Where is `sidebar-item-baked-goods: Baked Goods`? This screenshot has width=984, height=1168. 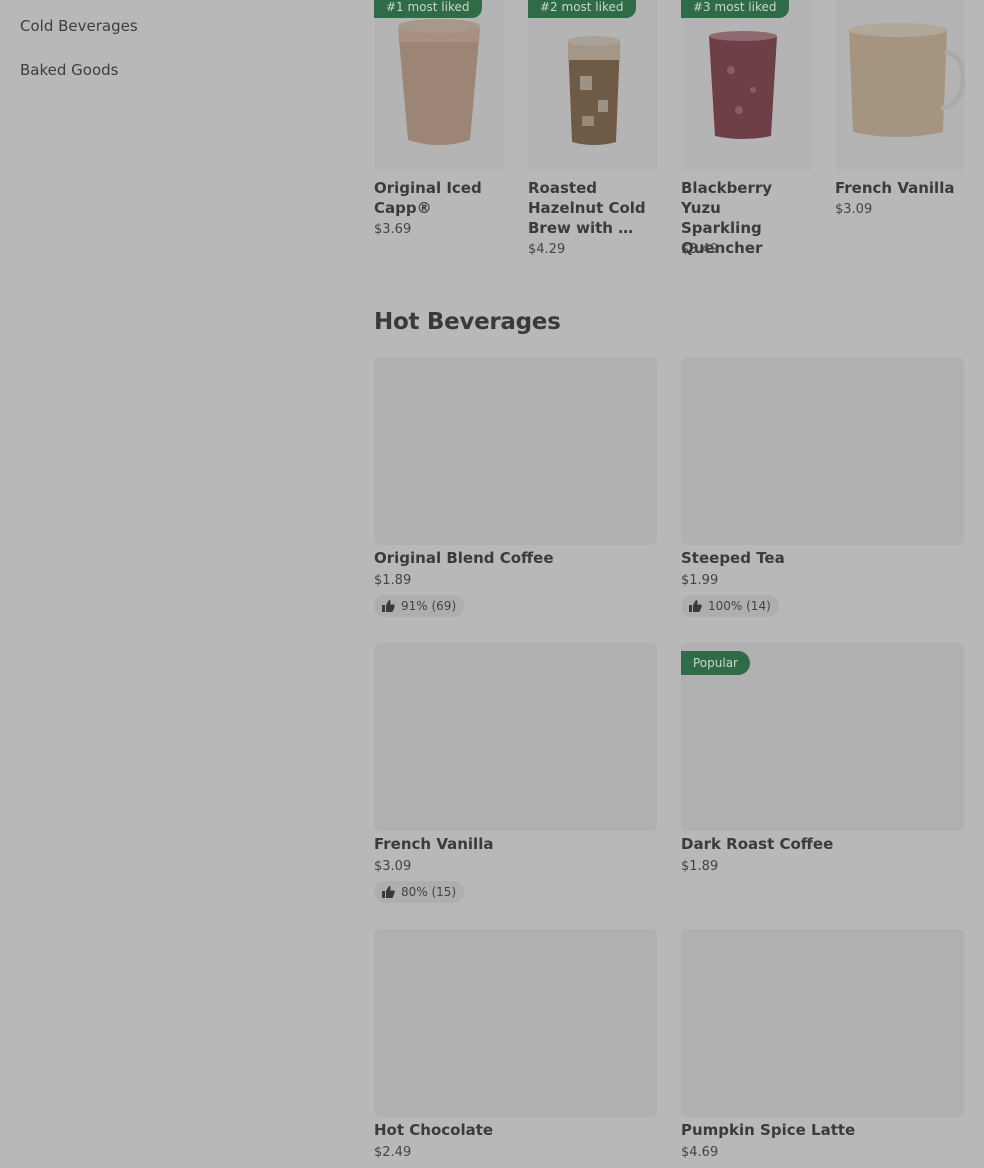 sidebar-item-baked-goods: Baked Goods is located at coordinates (69, 70).